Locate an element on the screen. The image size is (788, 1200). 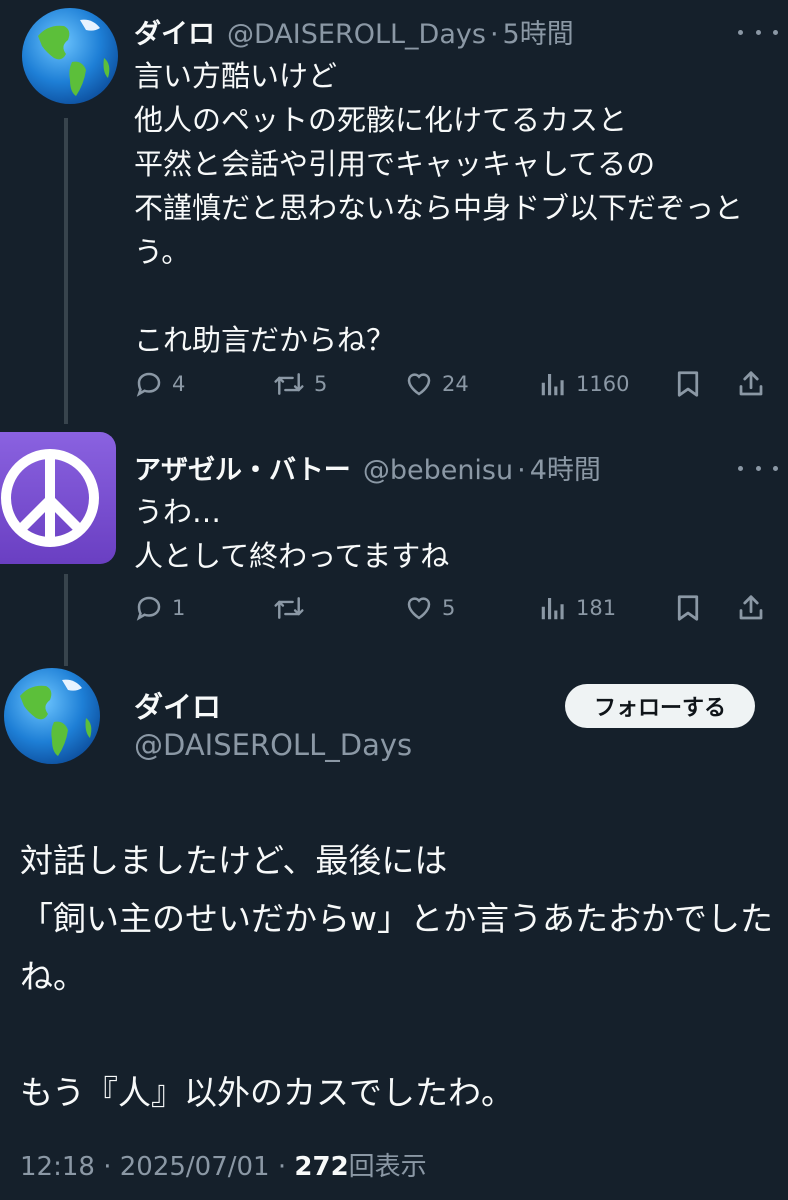
tweet-2-actions: 1 5 181 is located at coordinates (454, 608).